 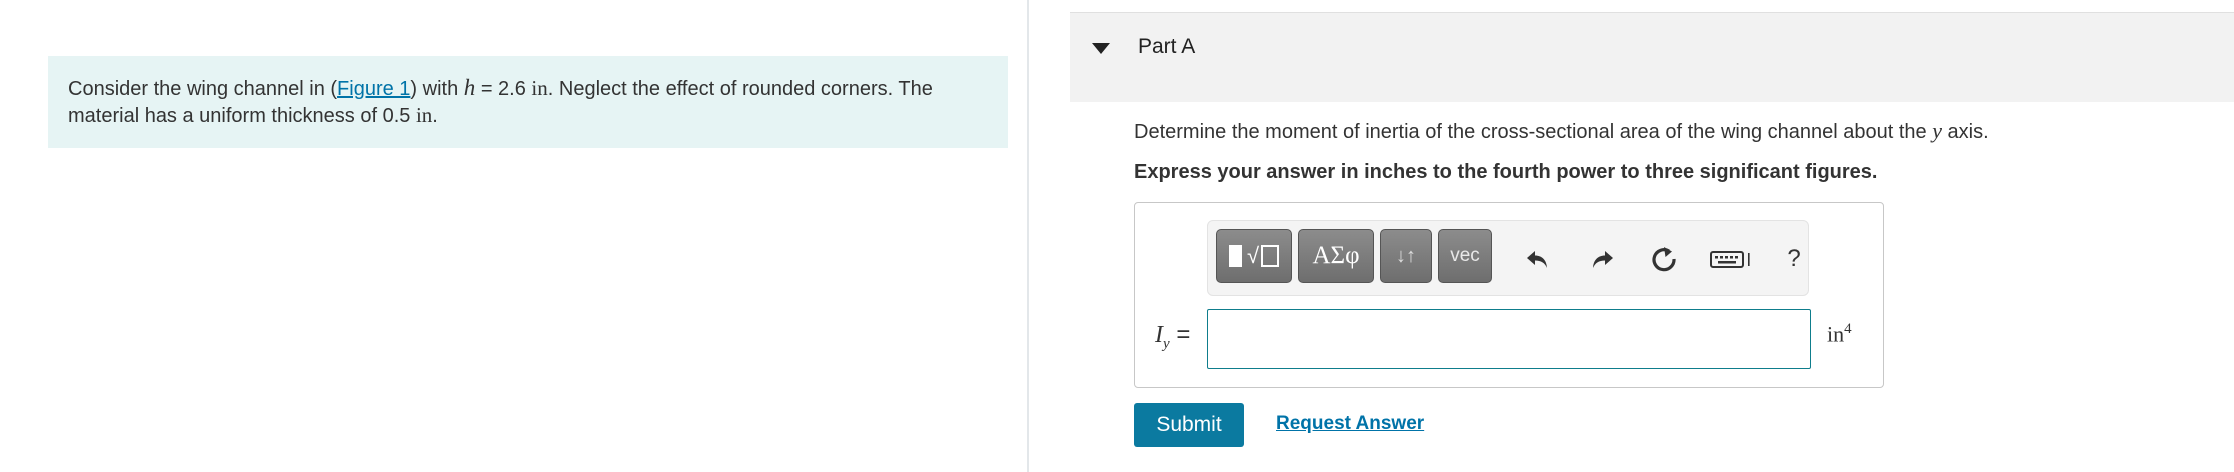 I want to click on submit-button: Submit, so click(x=1189, y=425).